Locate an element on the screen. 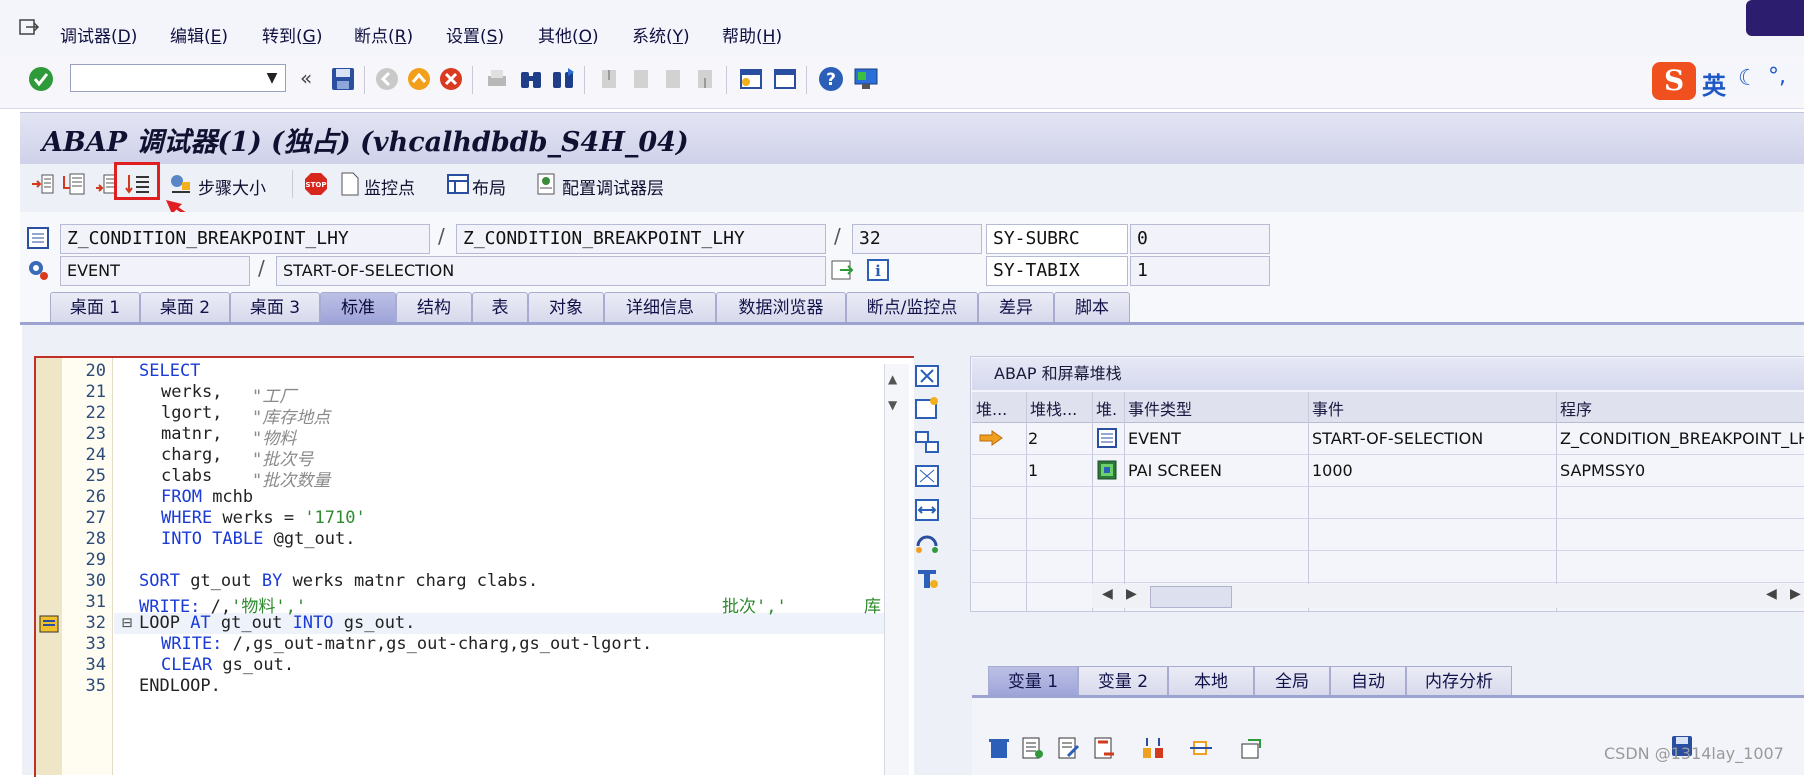  resize-tool-icon is located at coordinates (927, 510).